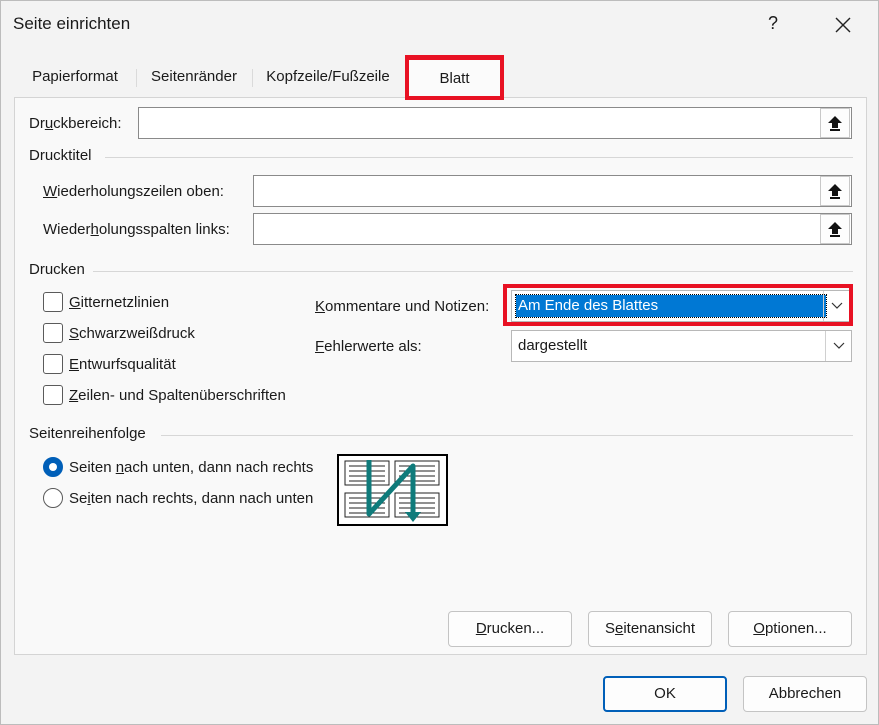 Image resolution: width=879 pixels, height=725 pixels. What do you see at coordinates (328, 78) in the screenshot?
I see `tab-kopfzeile-fusszeile: Kopfzeile/Fußzeile` at bounding box center [328, 78].